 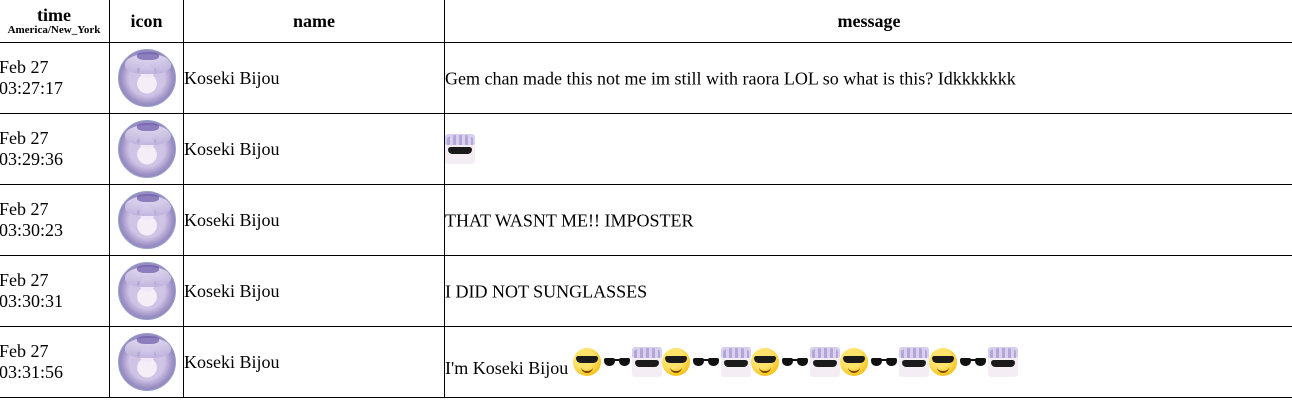 What do you see at coordinates (32, 372) in the screenshot?
I see `timestamp-time: 03:31:56` at bounding box center [32, 372].